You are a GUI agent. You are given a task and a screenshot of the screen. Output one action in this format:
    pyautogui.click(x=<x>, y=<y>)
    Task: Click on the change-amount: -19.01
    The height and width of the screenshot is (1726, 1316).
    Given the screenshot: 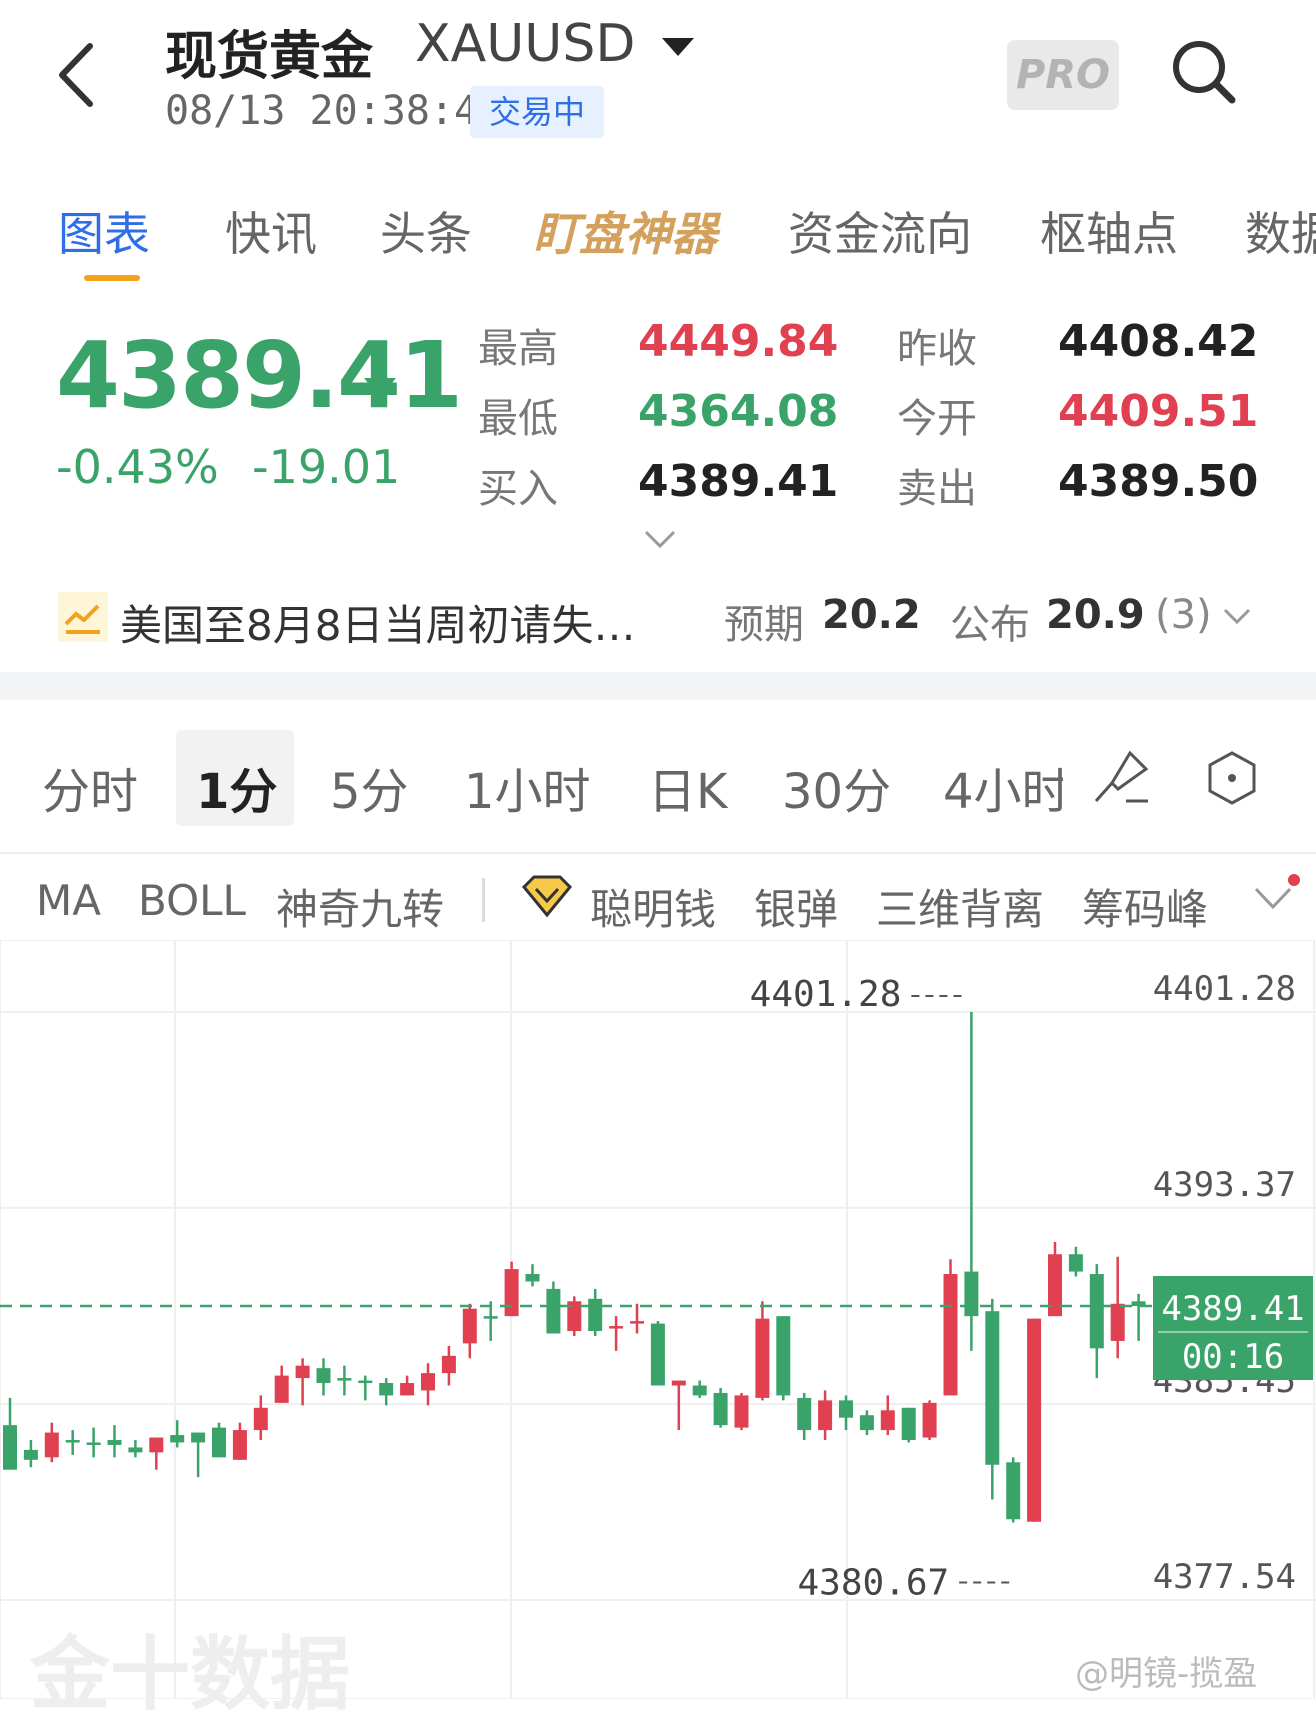 What is the action you would take?
    pyautogui.click(x=326, y=467)
    